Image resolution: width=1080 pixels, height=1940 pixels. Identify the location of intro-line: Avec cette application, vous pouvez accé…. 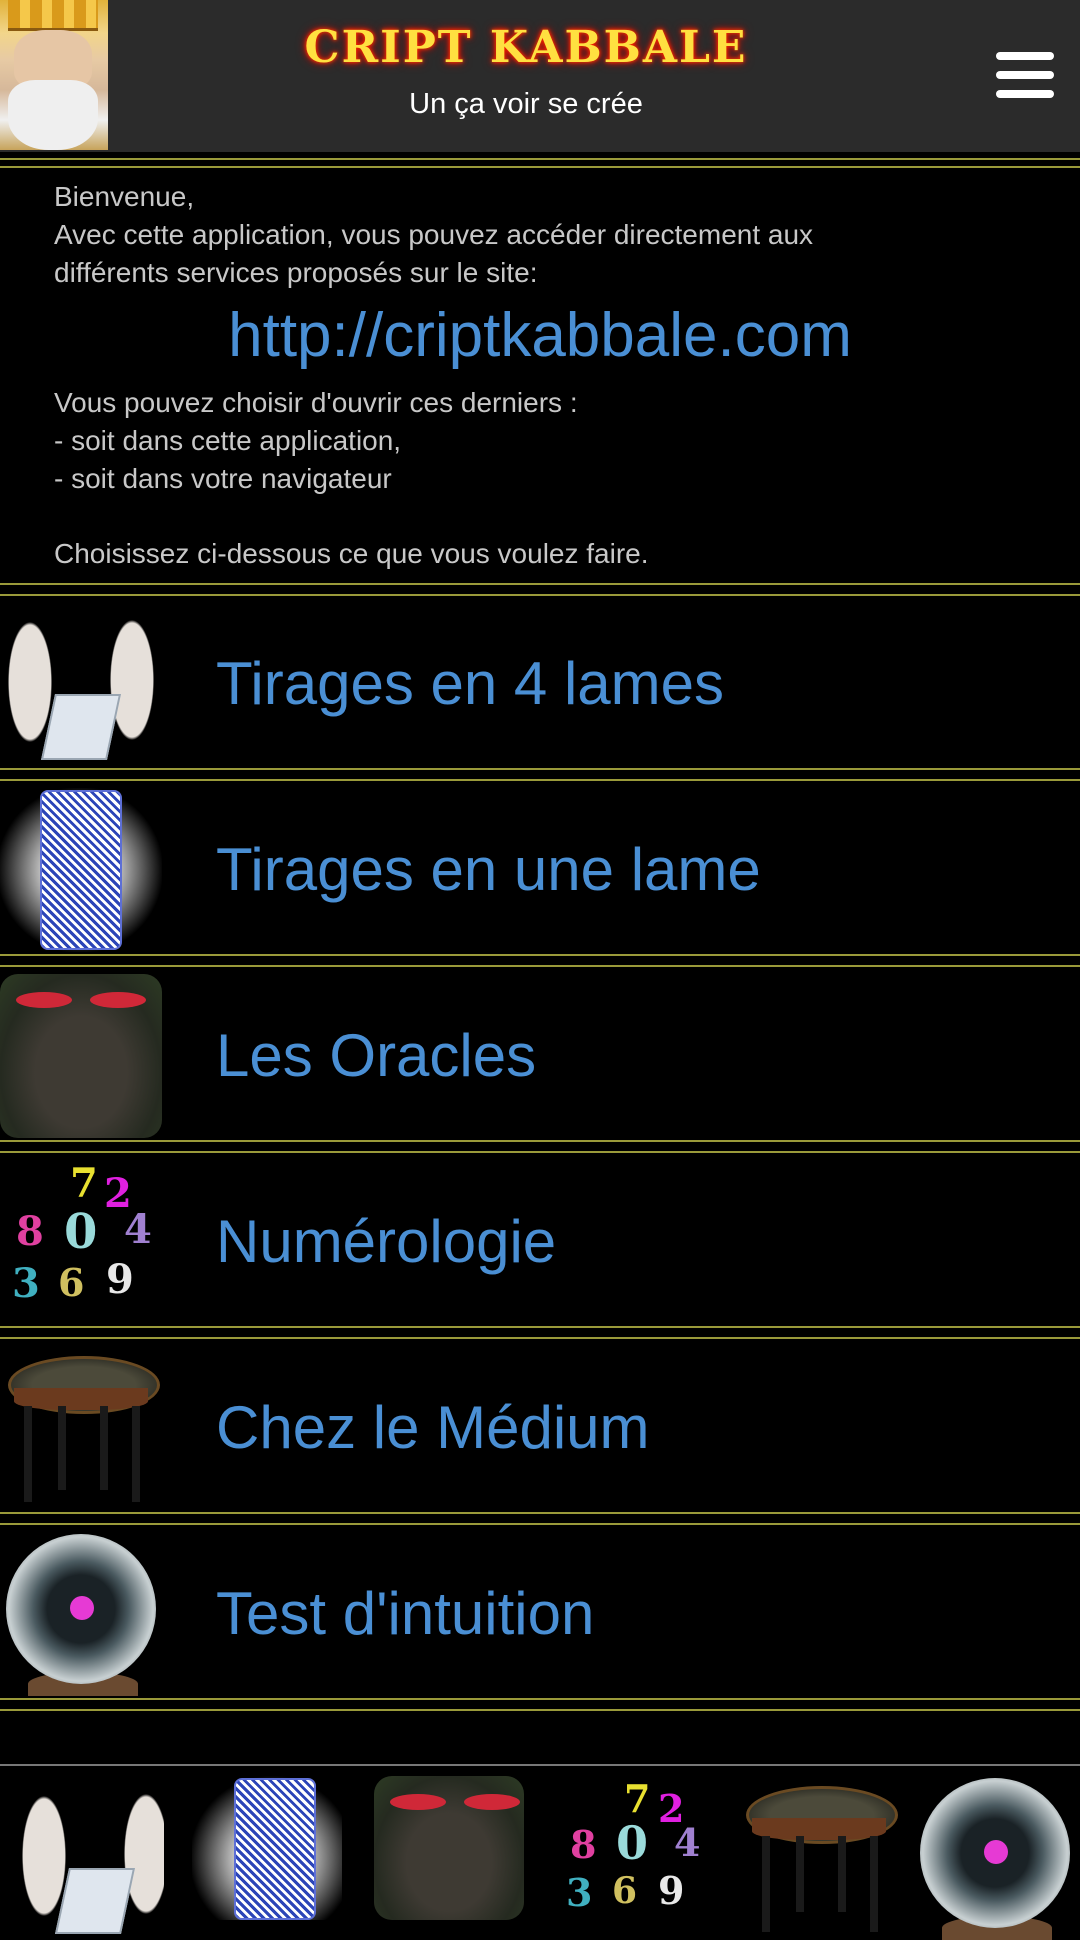
(434, 234).